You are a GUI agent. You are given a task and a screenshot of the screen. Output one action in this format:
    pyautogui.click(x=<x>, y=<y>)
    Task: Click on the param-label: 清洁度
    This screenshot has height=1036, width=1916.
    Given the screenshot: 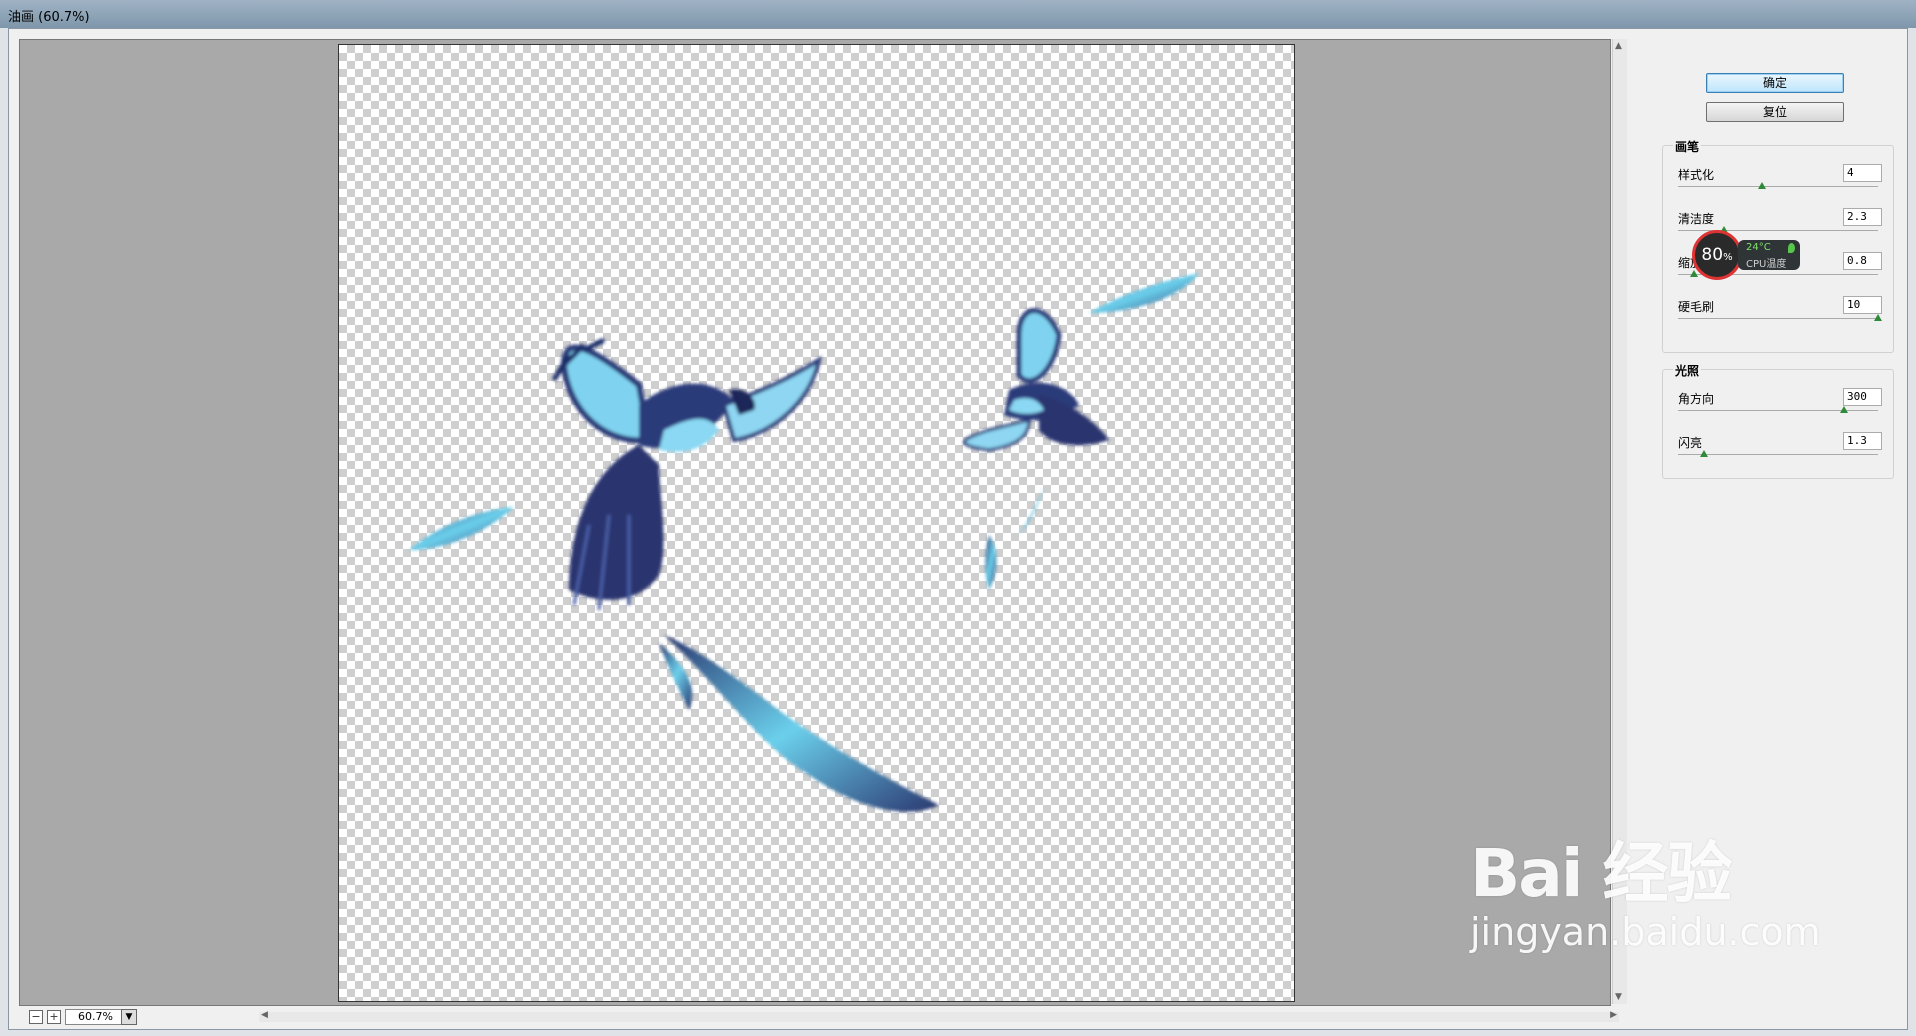 What is the action you would take?
    pyautogui.click(x=1696, y=219)
    